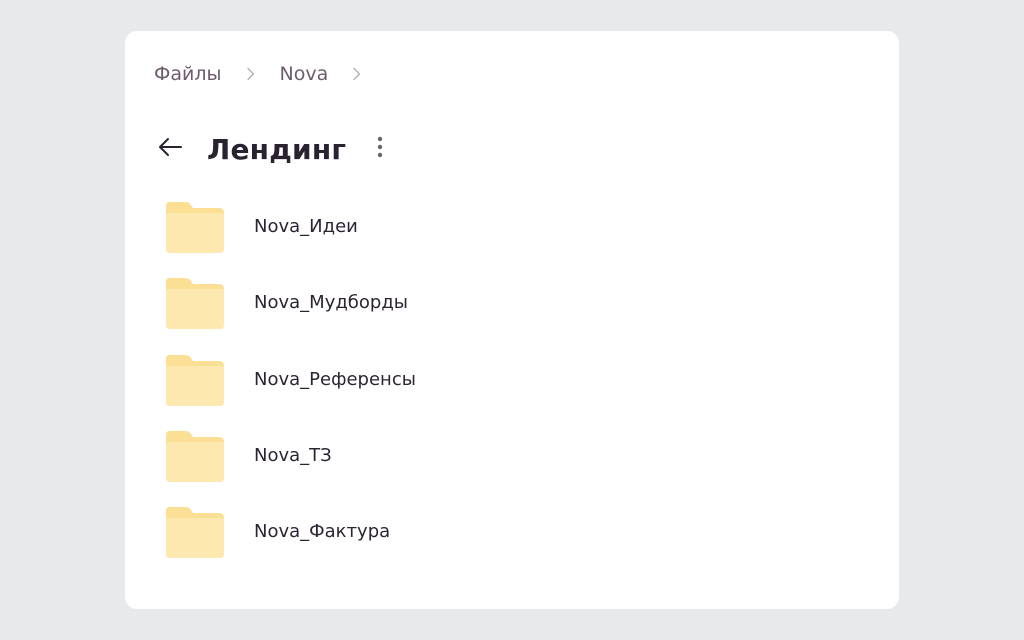 This screenshot has height=640, width=1024. I want to click on list-item: Nova_Референсы, so click(515, 390).